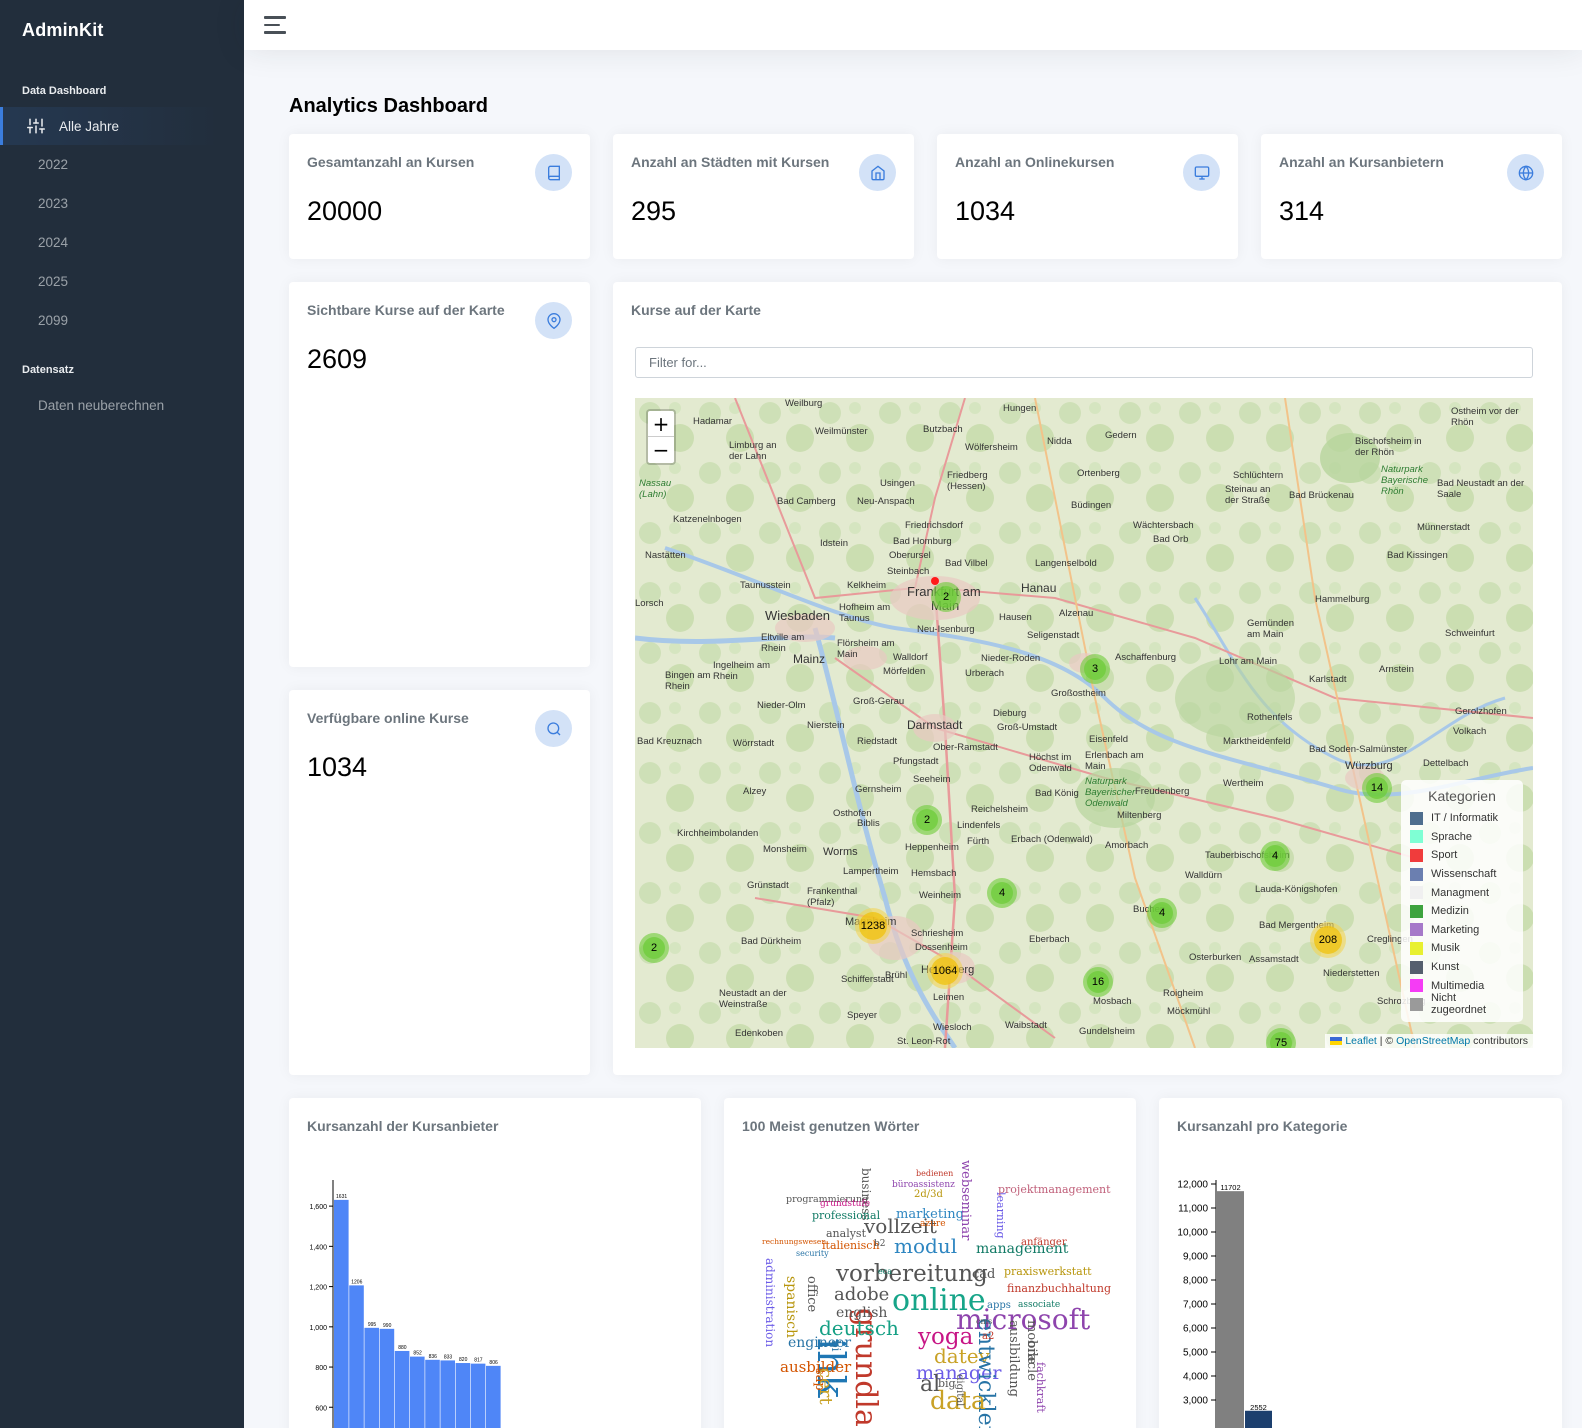 The width and height of the screenshot is (1582, 1428). Describe the element at coordinates (1087, 196) in the screenshot. I see `stat-card-online: Anzahl an Onlinekursen 1034` at that location.